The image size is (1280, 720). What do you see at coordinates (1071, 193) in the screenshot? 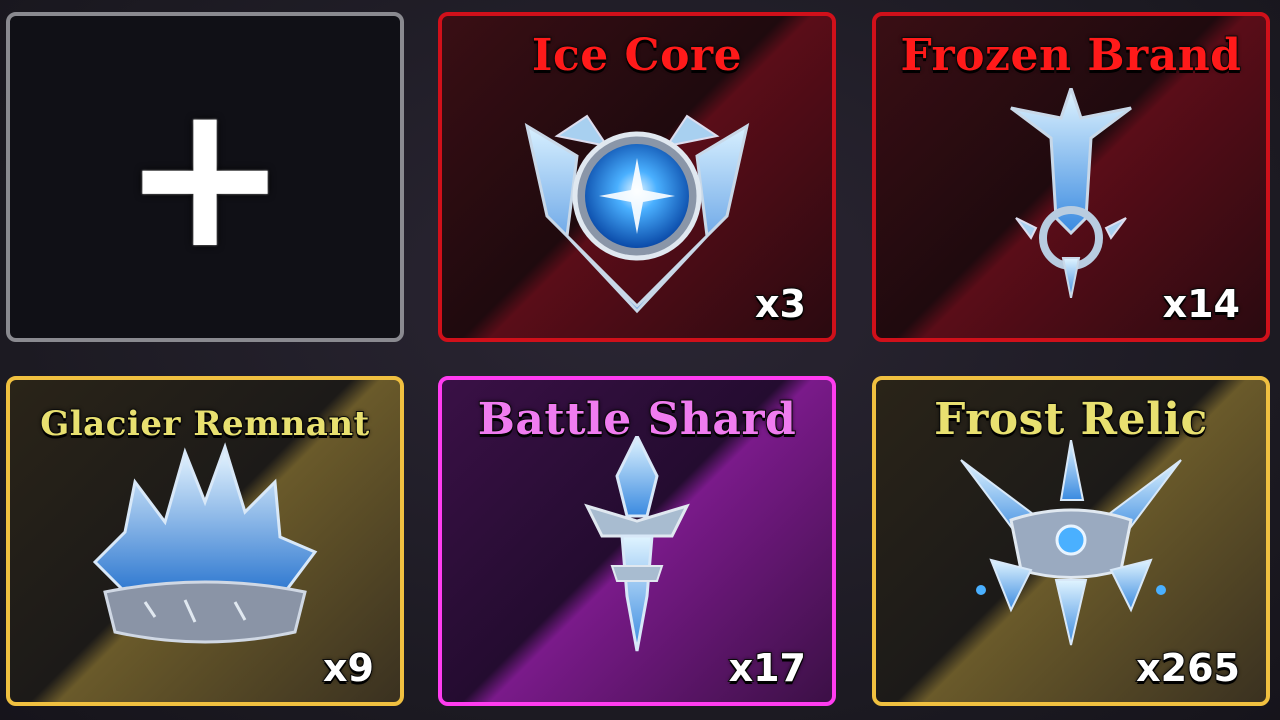
I see `frozen-brand-icon` at bounding box center [1071, 193].